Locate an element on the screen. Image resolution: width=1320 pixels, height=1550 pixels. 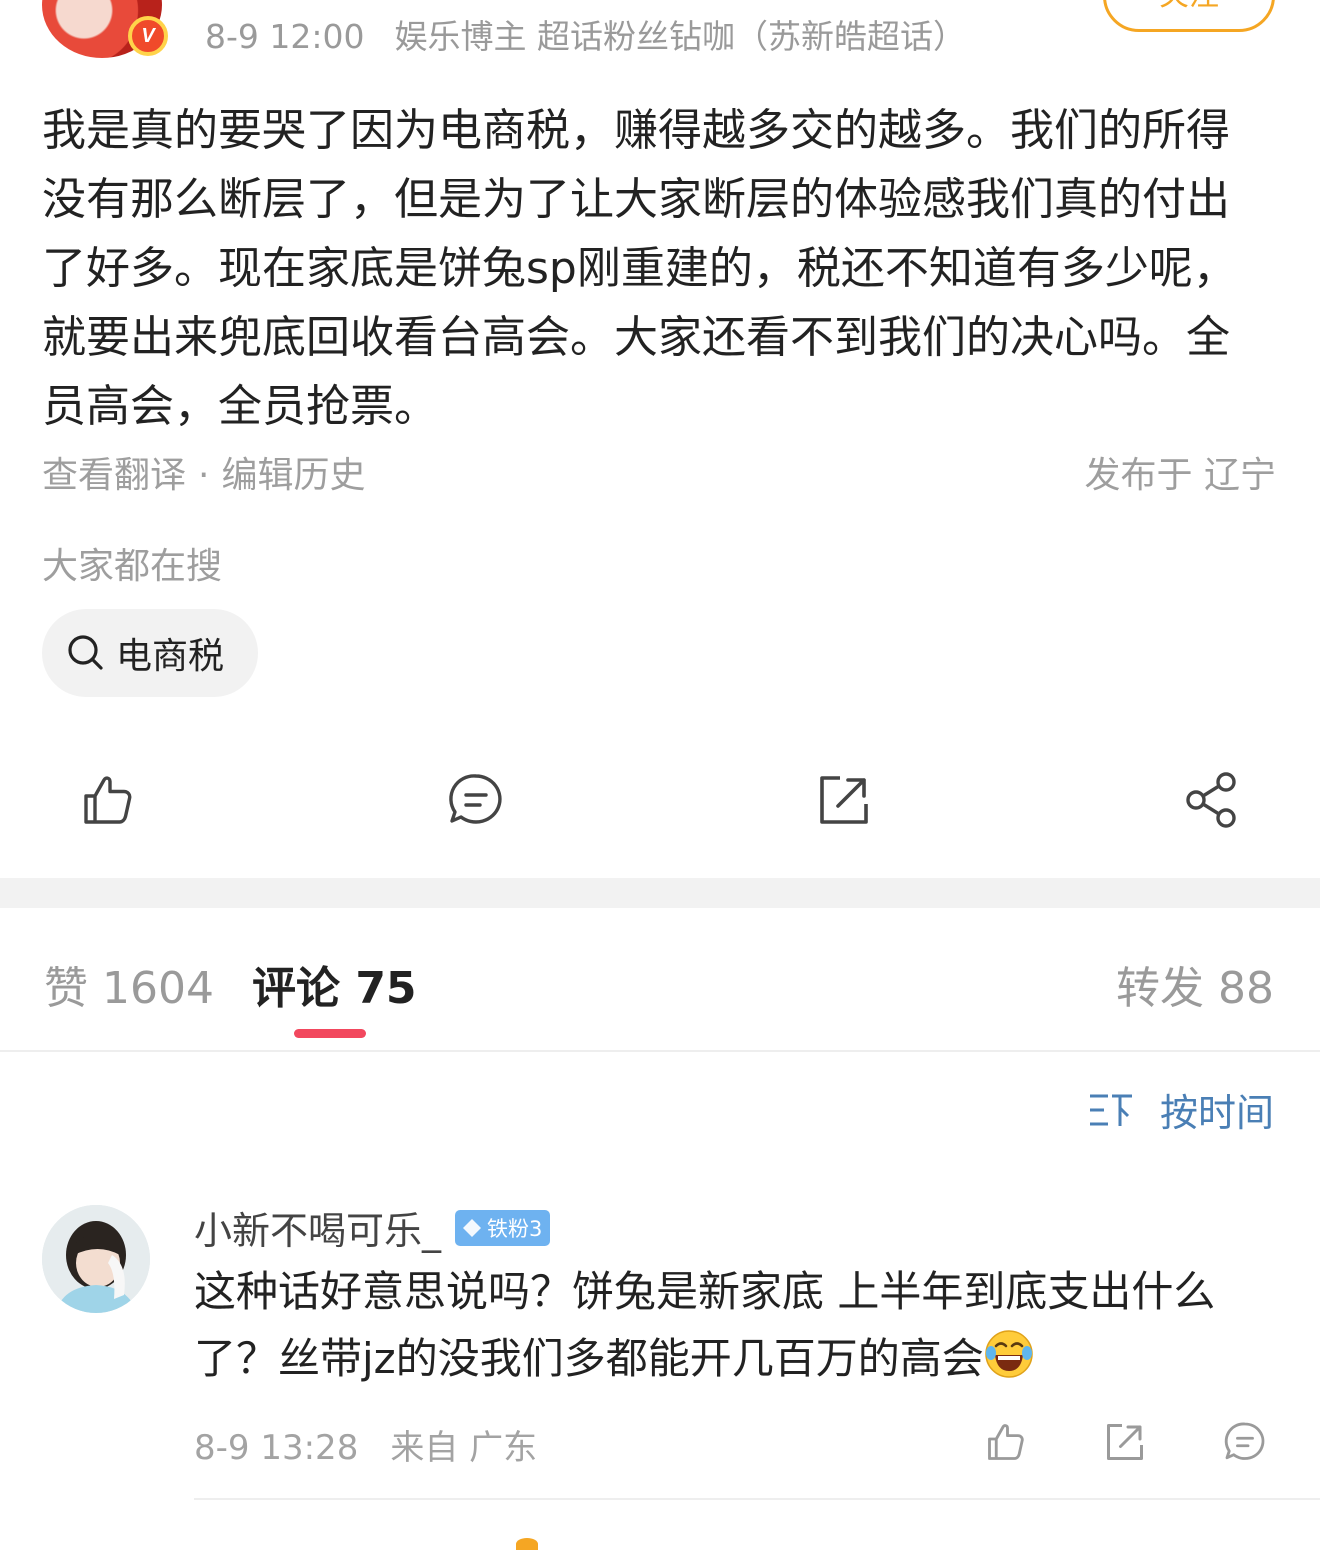
sort-by-time-button: 按时间 is located at coordinates (1181, 1109).